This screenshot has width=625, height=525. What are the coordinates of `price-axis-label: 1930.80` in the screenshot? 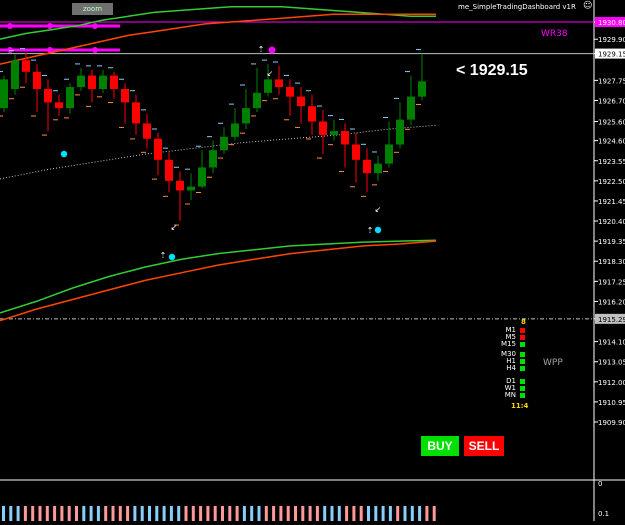 It's located at (611, 23).